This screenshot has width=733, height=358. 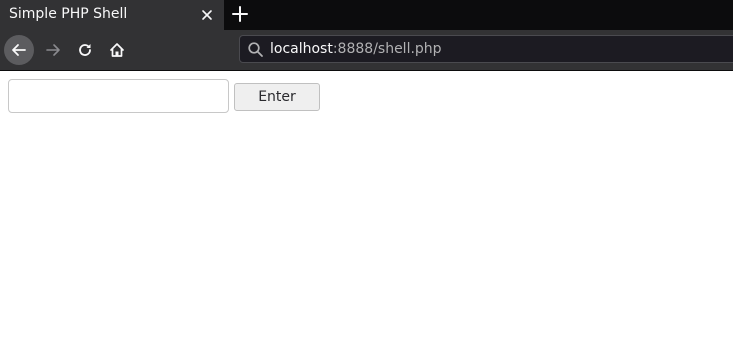 I want to click on reload-button, so click(x=85, y=50).